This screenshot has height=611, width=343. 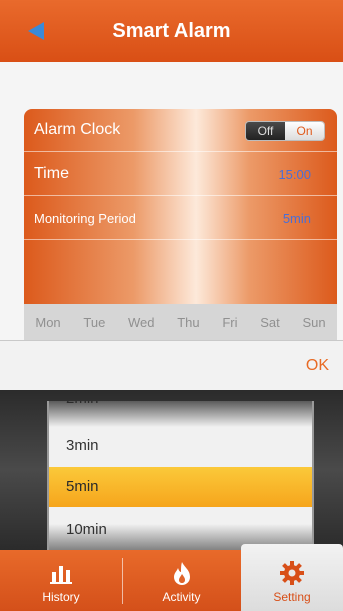 I want to click on monitoring-period-label: Monitoring Period, so click(x=85, y=218).